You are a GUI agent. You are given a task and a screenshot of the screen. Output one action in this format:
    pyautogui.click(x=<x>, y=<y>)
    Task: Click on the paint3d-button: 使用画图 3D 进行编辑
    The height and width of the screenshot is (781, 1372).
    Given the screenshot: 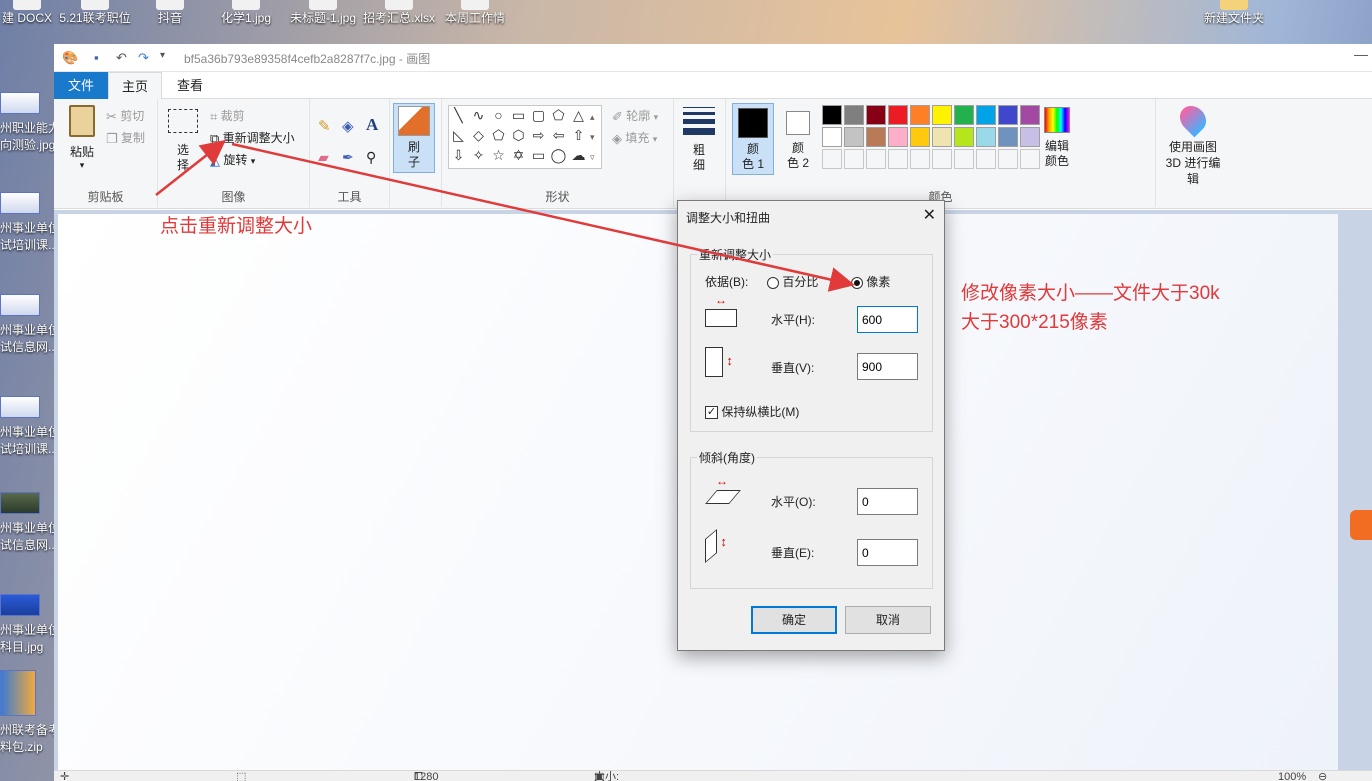 What is the action you would take?
    pyautogui.click(x=1193, y=143)
    